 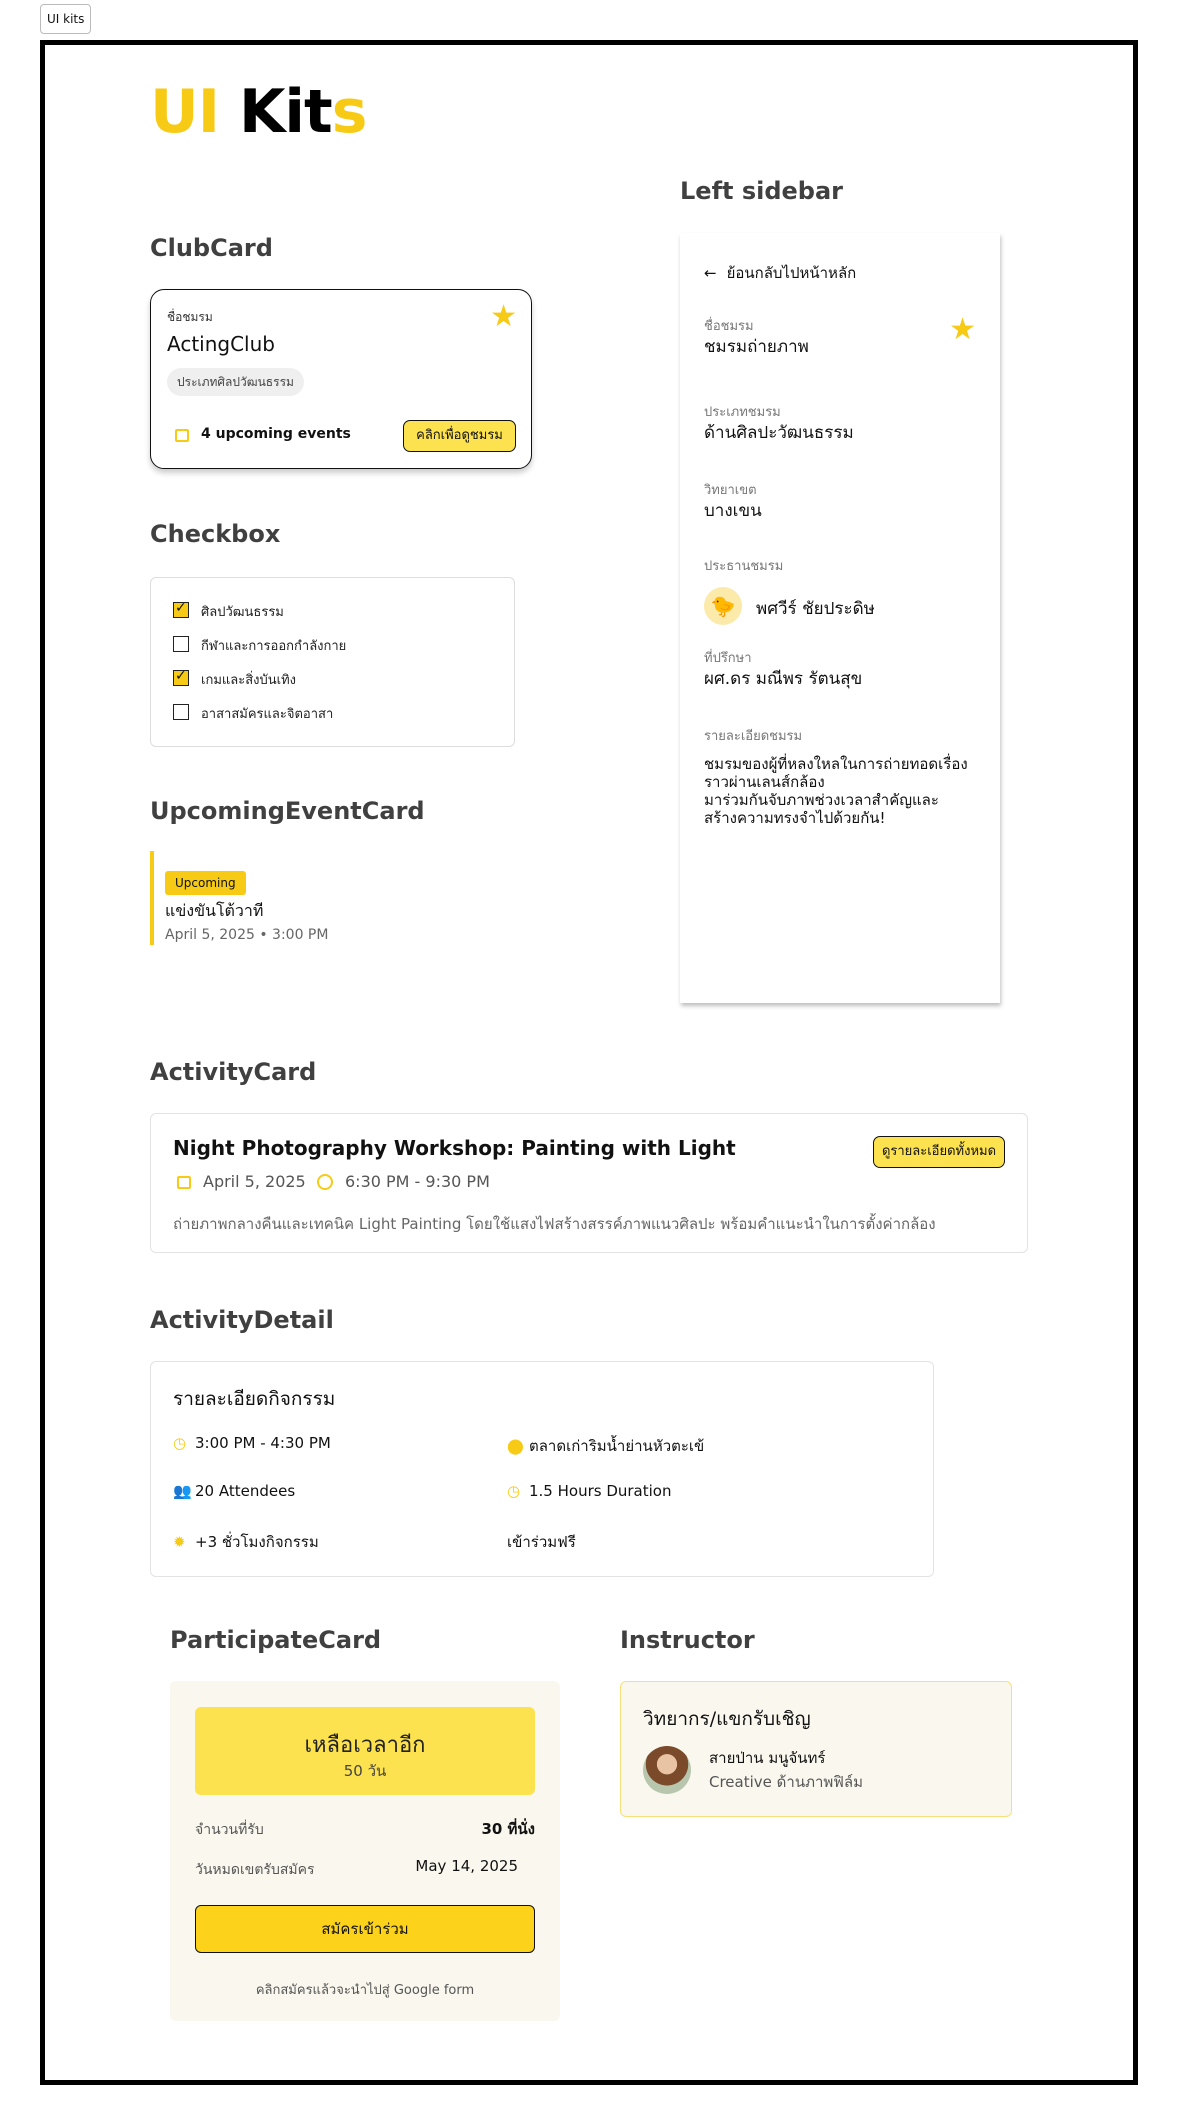 What do you see at coordinates (211, 248) in the screenshot?
I see `section-clubcard-heading: ClubCard` at bounding box center [211, 248].